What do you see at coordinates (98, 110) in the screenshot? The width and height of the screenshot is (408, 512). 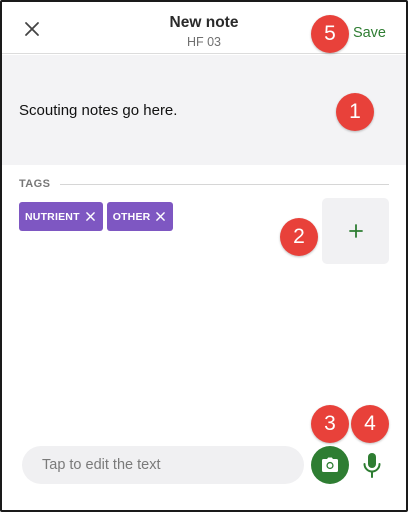 I see `notes-text: Scouting notes go here.` at bounding box center [98, 110].